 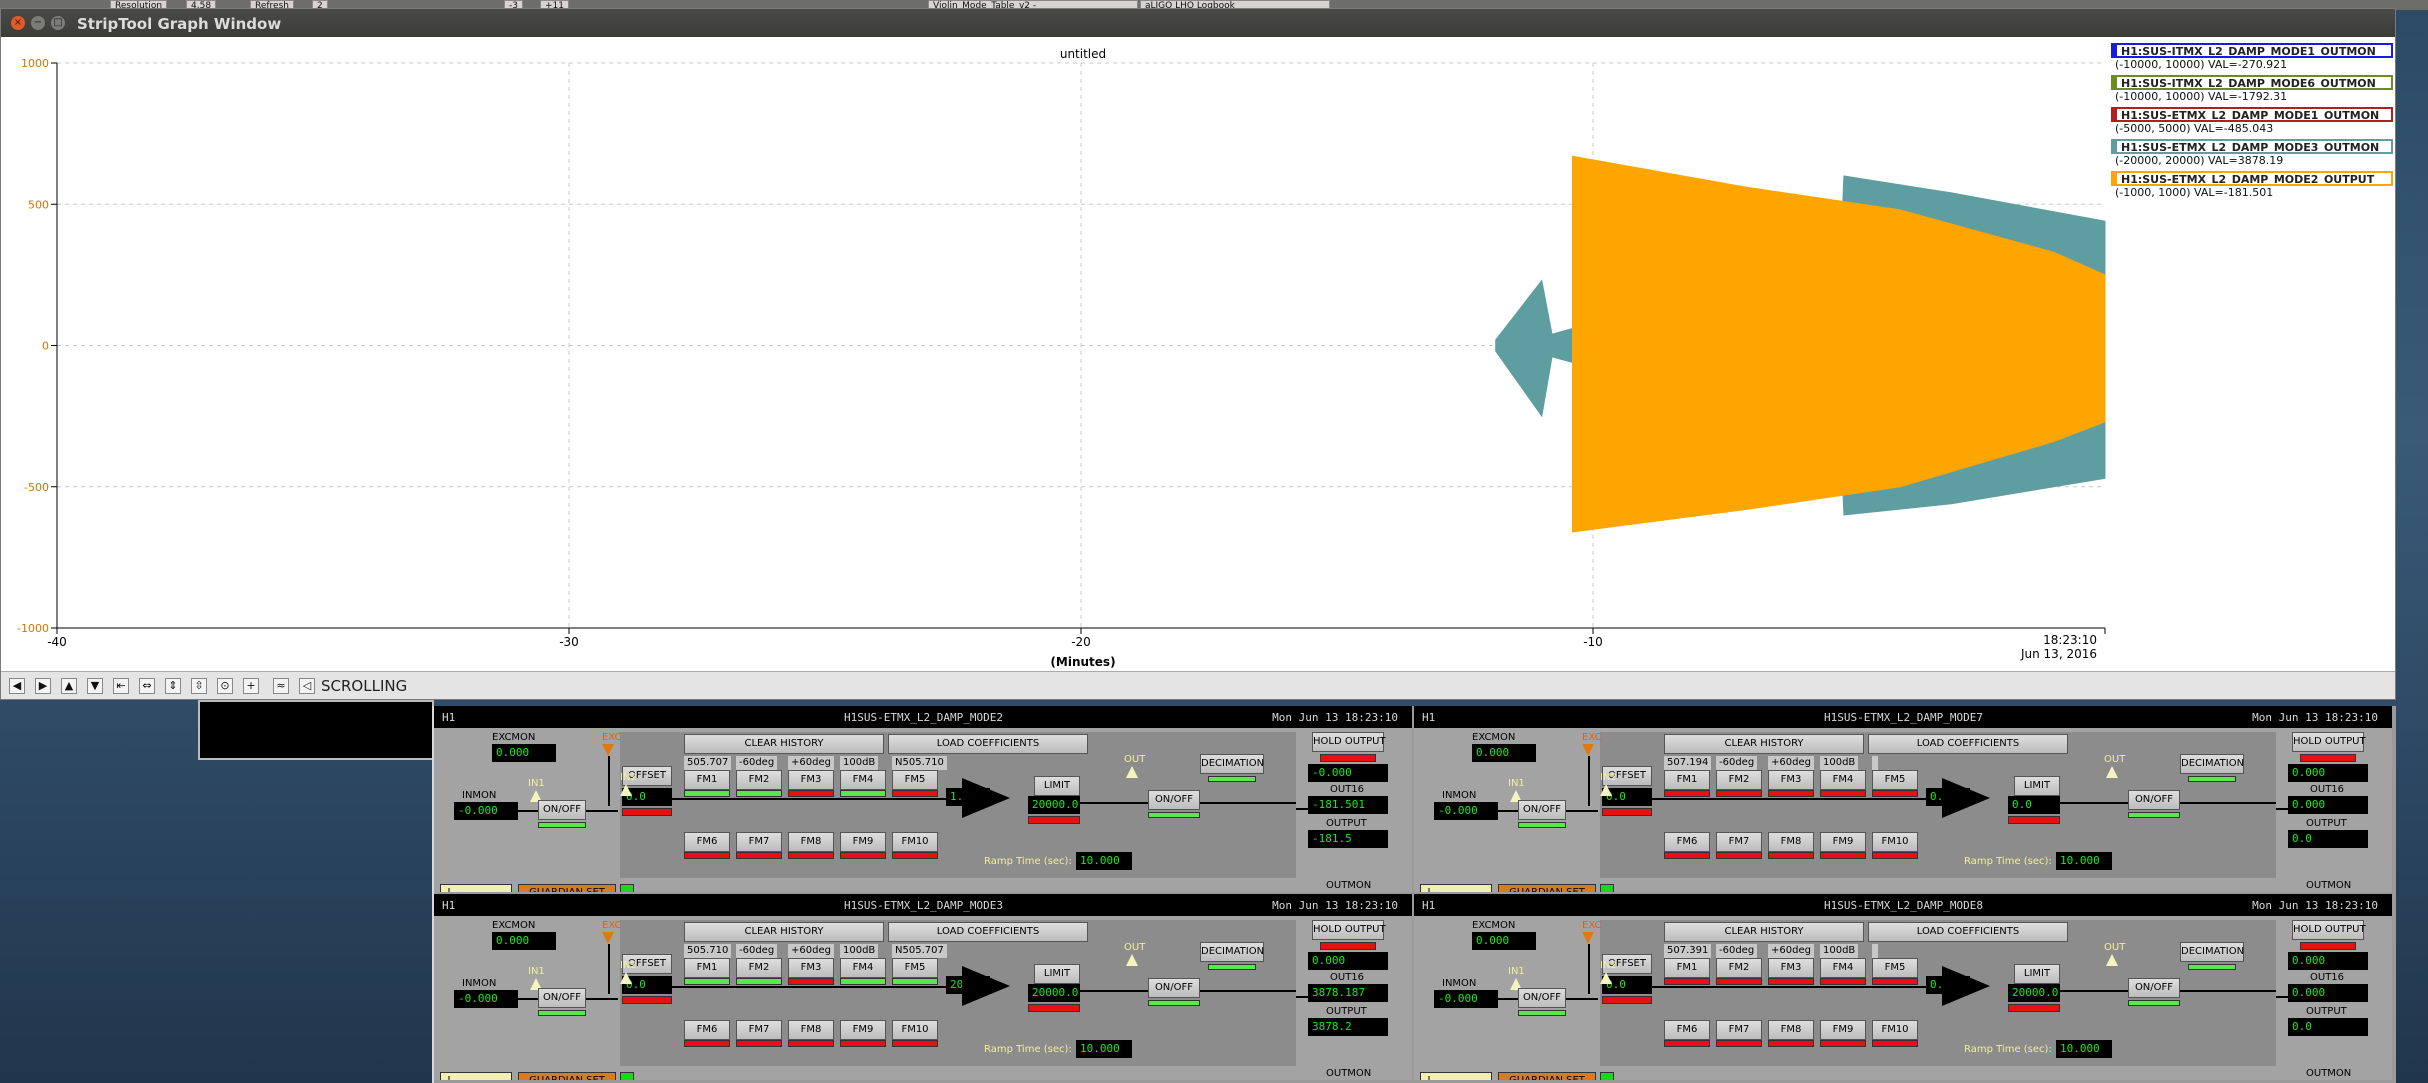 I want to click on add-trace-icon: +, so click(x=251, y=686).